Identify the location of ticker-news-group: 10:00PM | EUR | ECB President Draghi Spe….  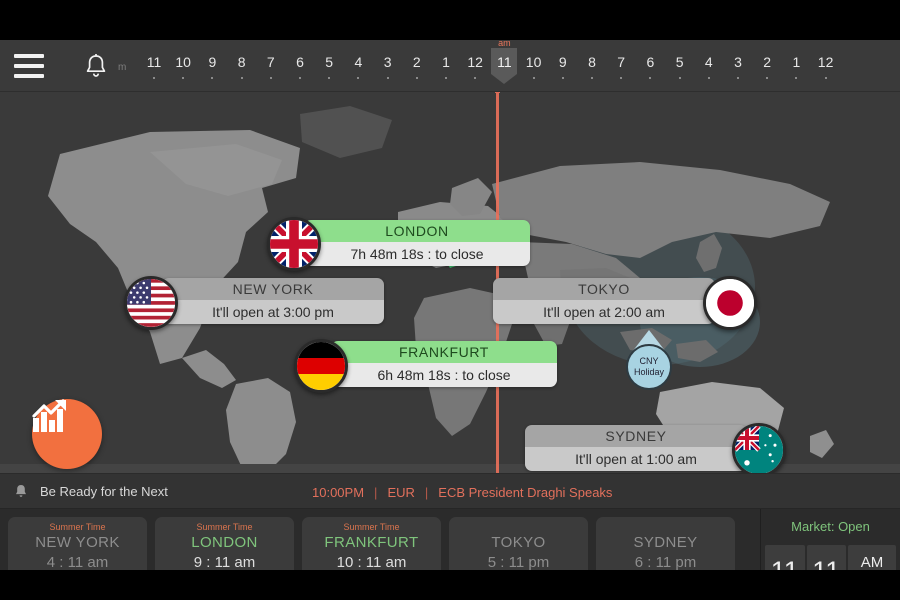
(462, 492).